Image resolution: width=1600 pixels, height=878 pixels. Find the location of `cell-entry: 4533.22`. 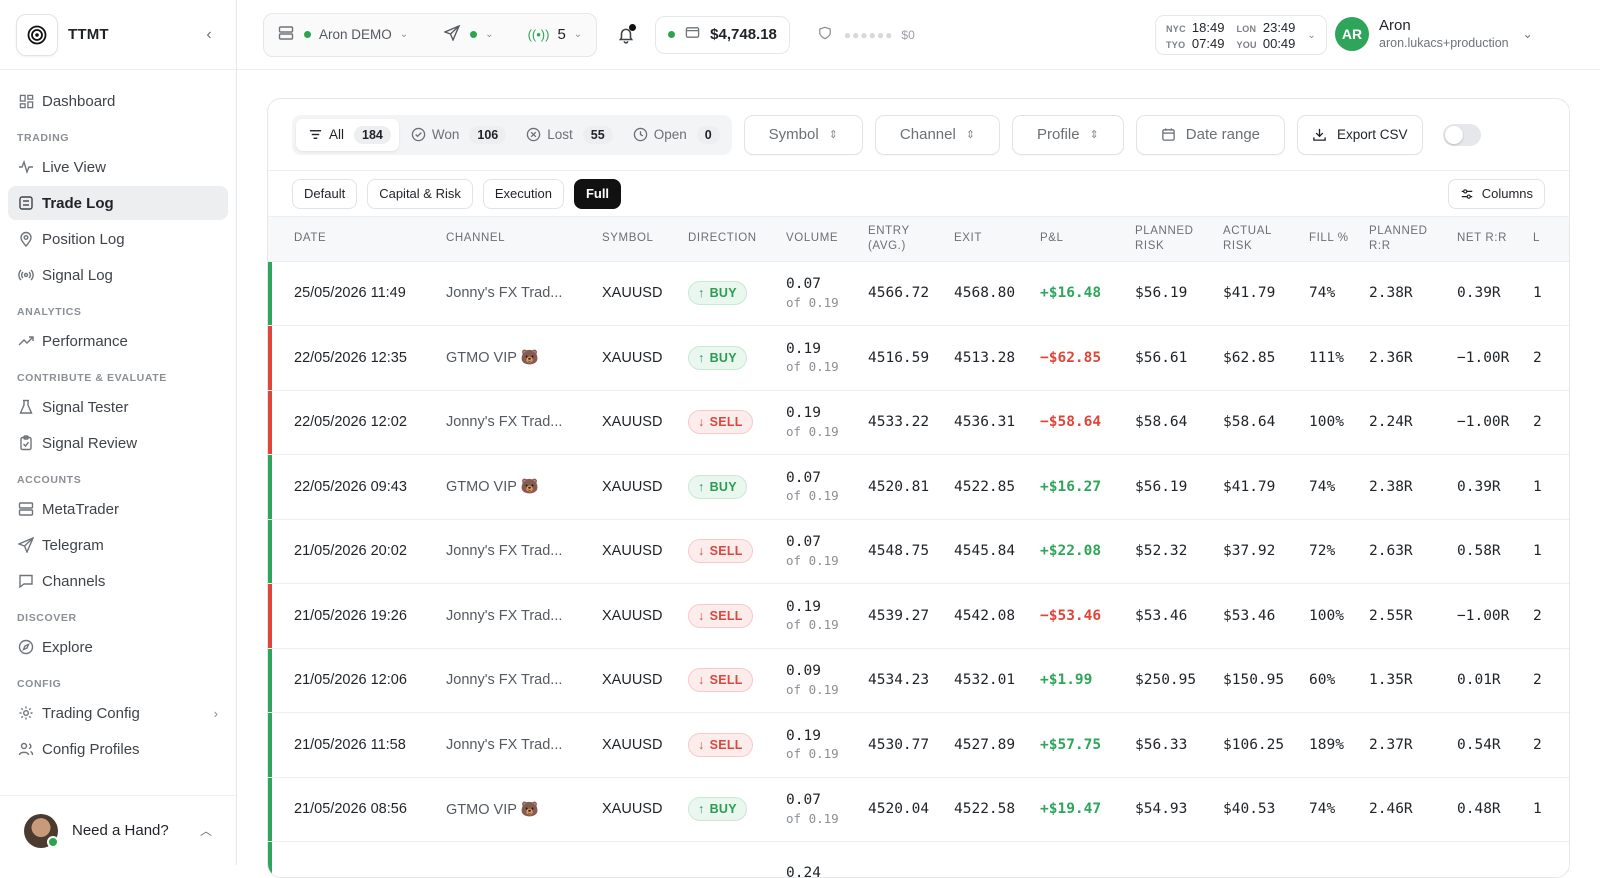

cell-entry: 4533.22 is located at coordinates (911, 422).